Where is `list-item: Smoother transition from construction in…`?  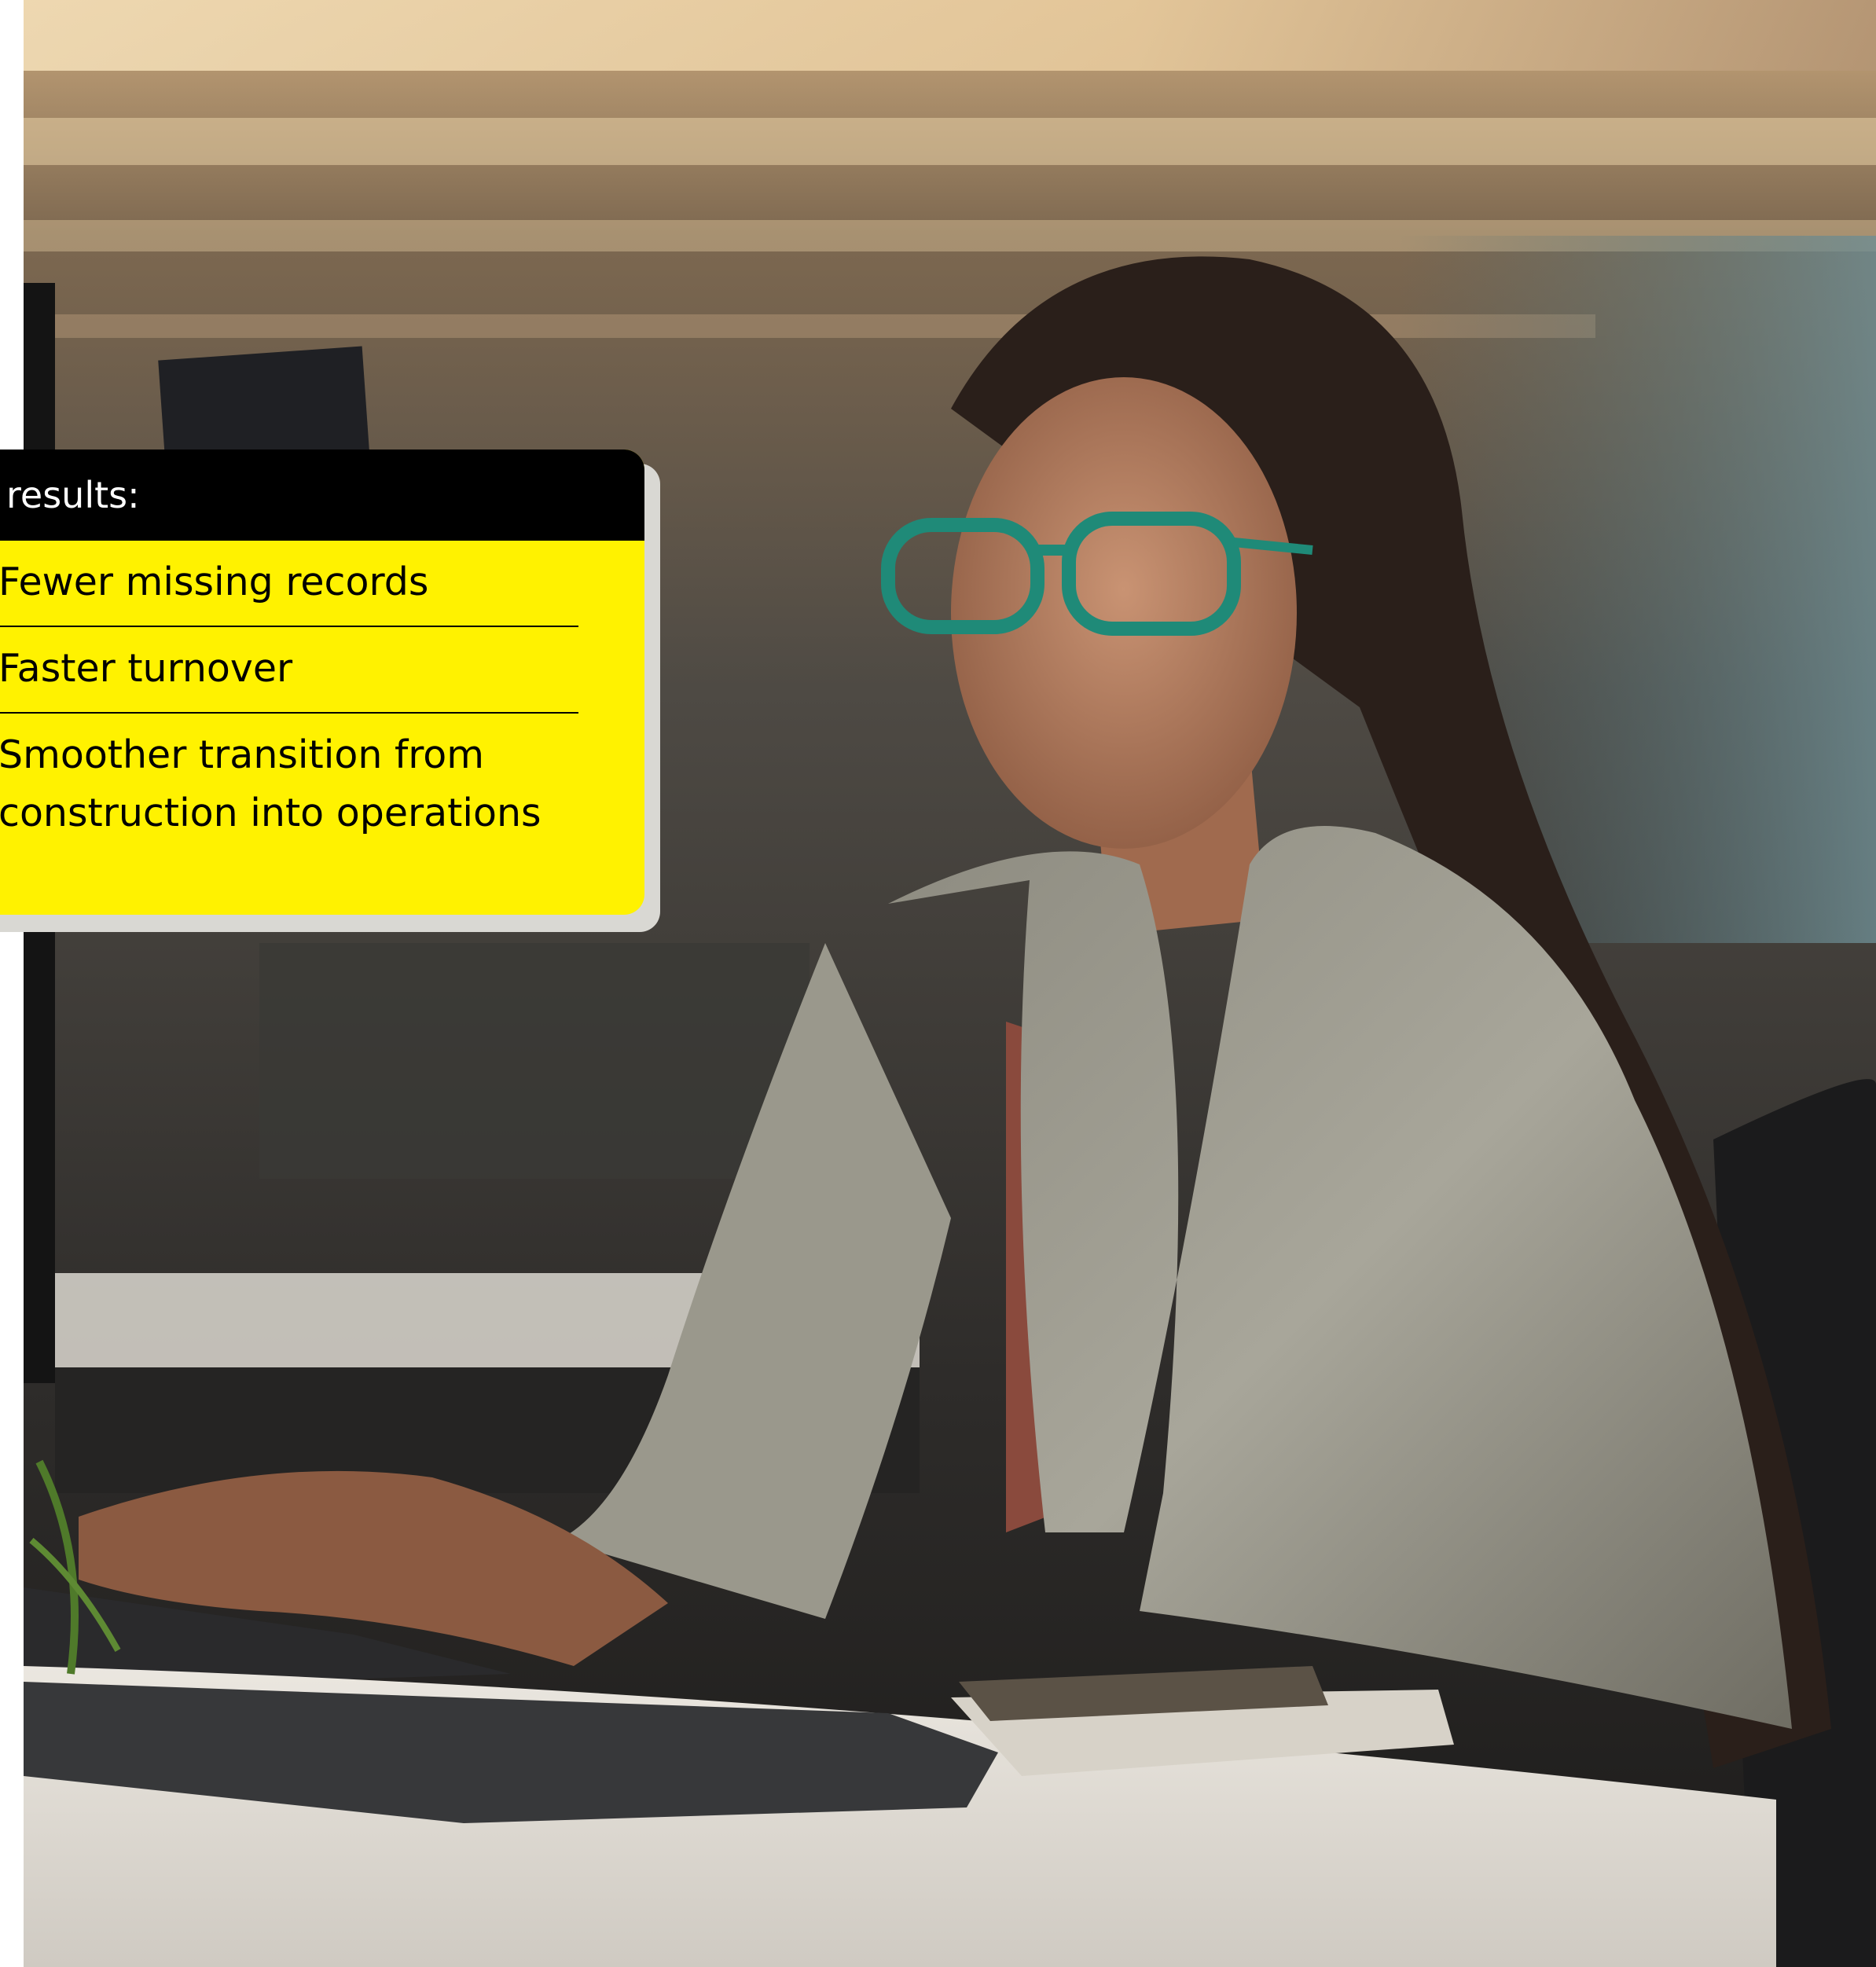
list-item: Smoother transition from construction in… is located at coordinates (271, 783).